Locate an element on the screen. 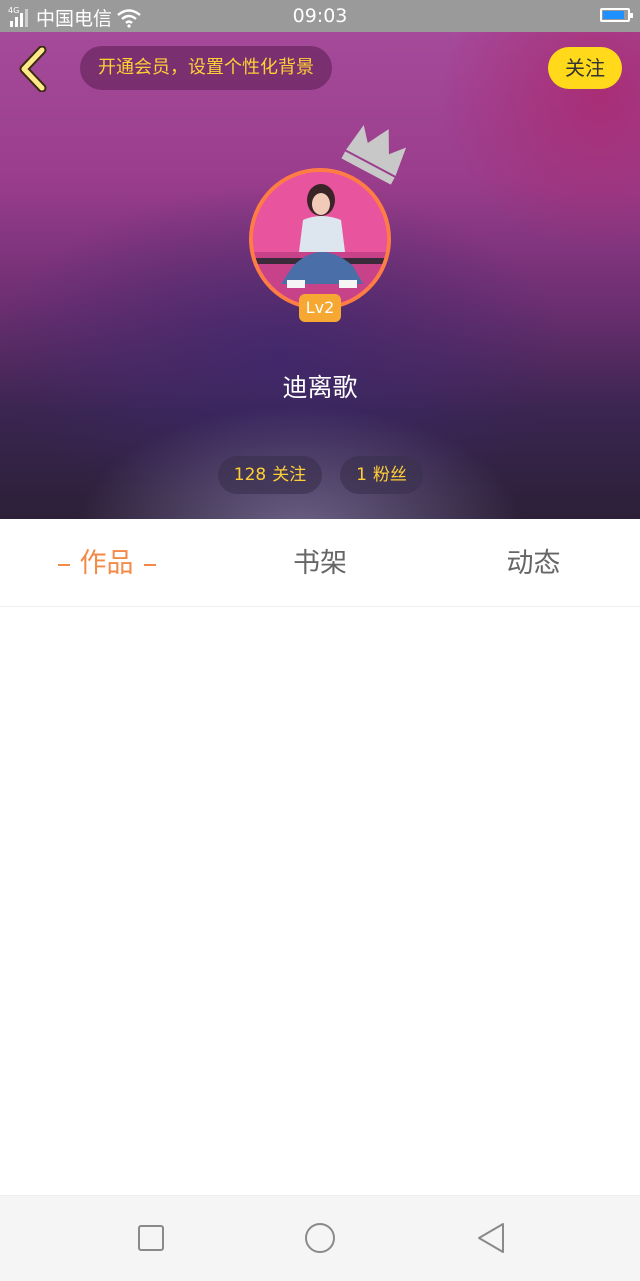 This screenshot has width=640, height=1281. status-time: 09:03 is located at coordinates (320, 16).